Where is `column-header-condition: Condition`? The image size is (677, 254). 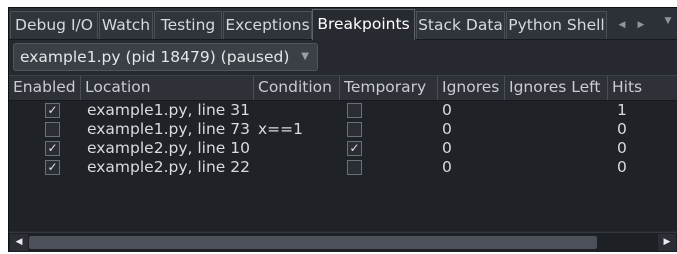 column-header-condition: Condition is located at coordinates (297, 88).